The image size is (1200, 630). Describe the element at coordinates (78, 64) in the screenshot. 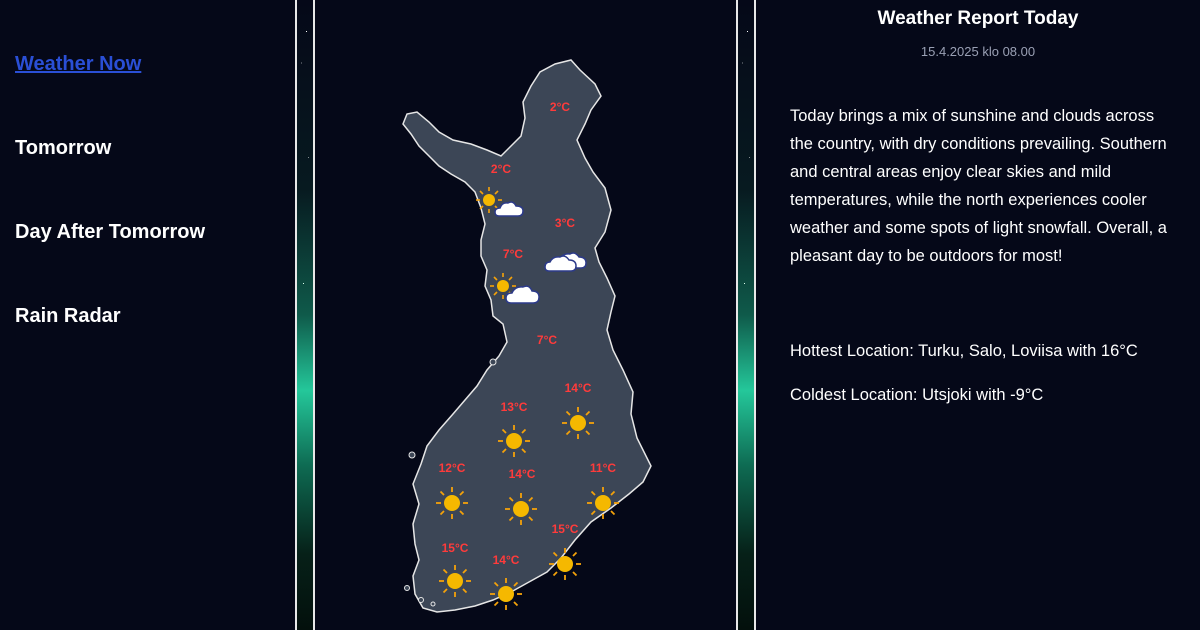

I see `nav-weather-now-link: Weather Now` at that location.